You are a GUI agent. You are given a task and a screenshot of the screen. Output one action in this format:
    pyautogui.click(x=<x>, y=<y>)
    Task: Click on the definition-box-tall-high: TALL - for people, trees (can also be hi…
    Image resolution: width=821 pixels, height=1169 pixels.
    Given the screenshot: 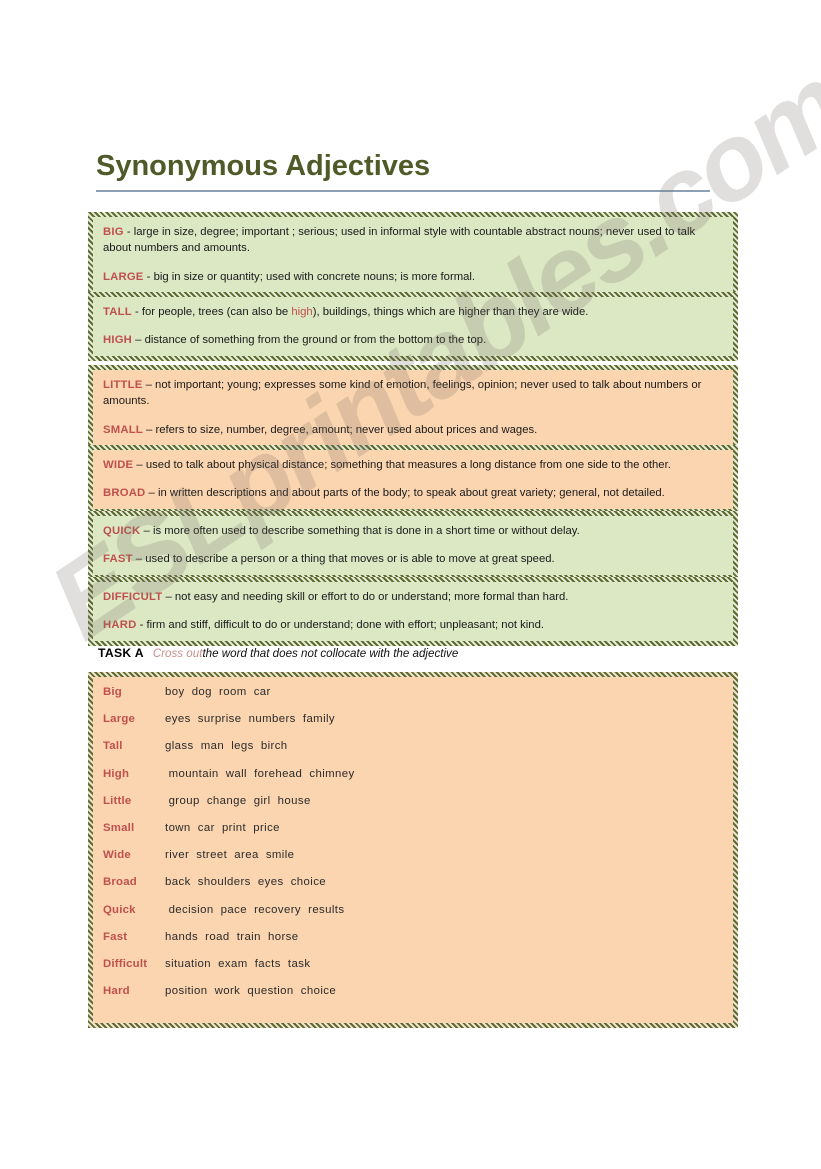 What is the action you would take?
    pyautogui.click(x=413, y=326)
    